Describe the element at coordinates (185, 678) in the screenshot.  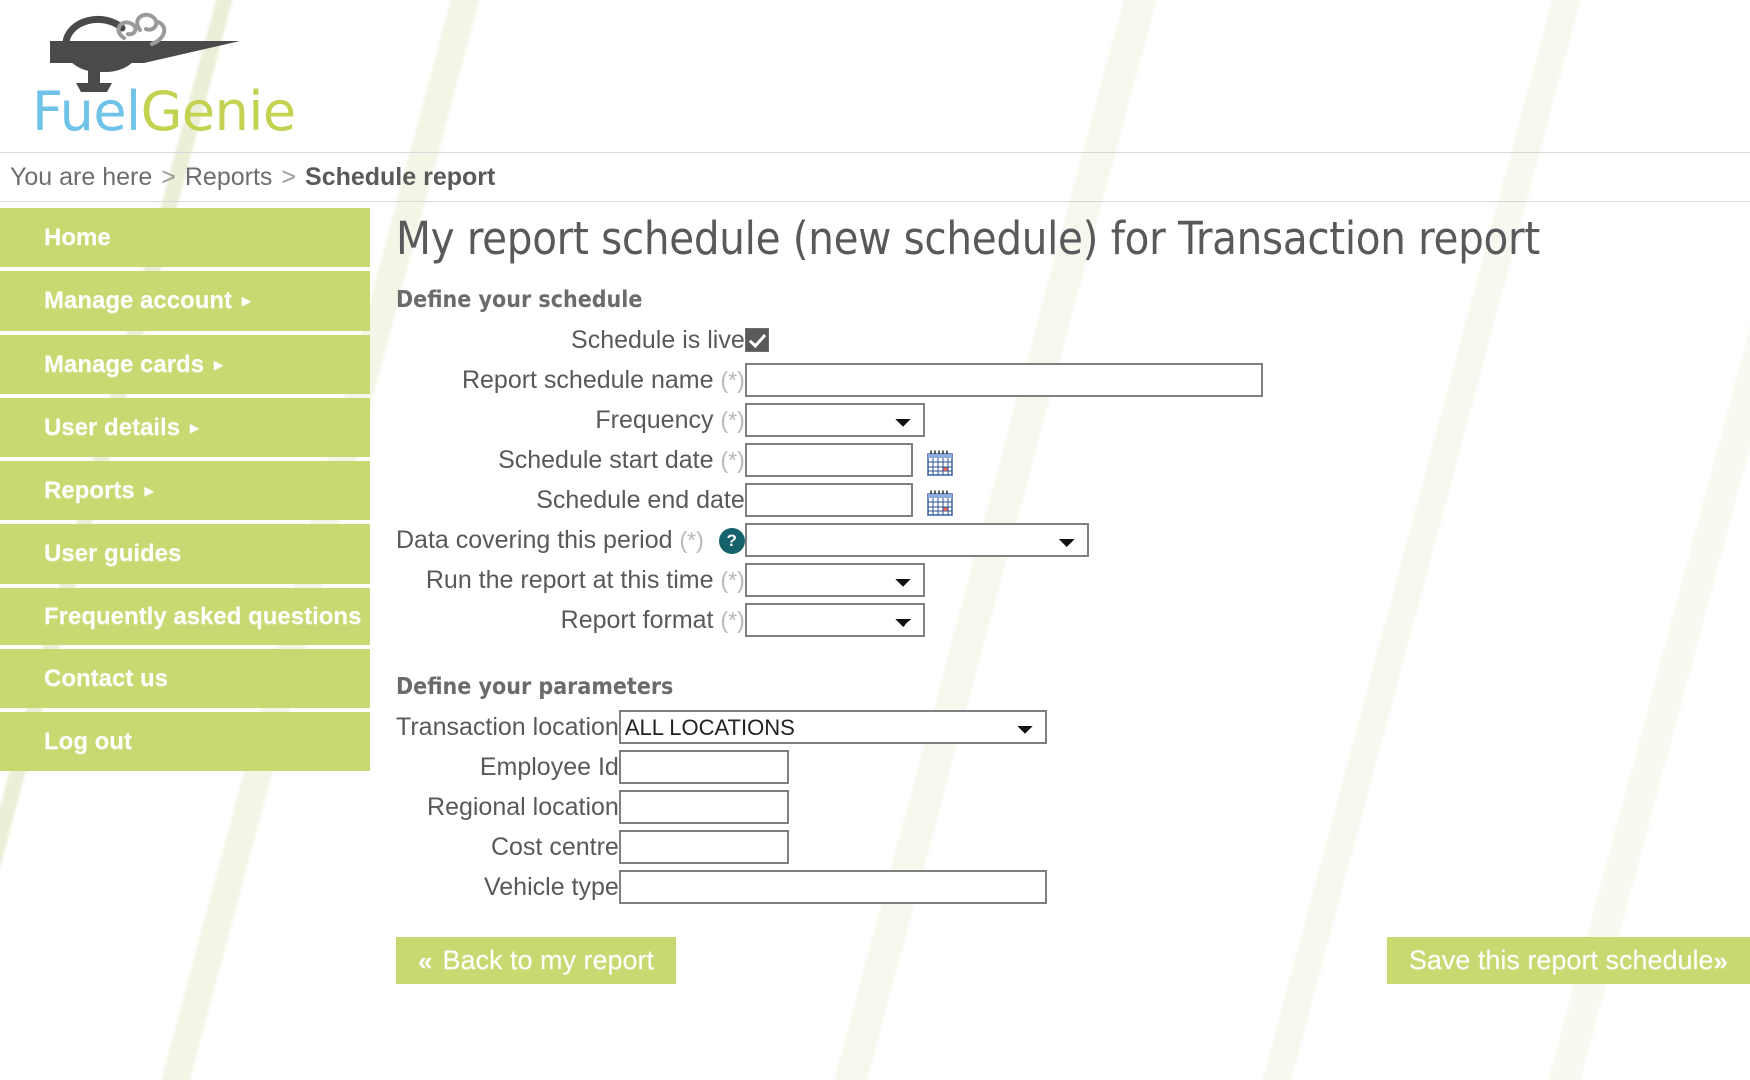
I see `sidebar-item-contact-us: Contact us` at that location.